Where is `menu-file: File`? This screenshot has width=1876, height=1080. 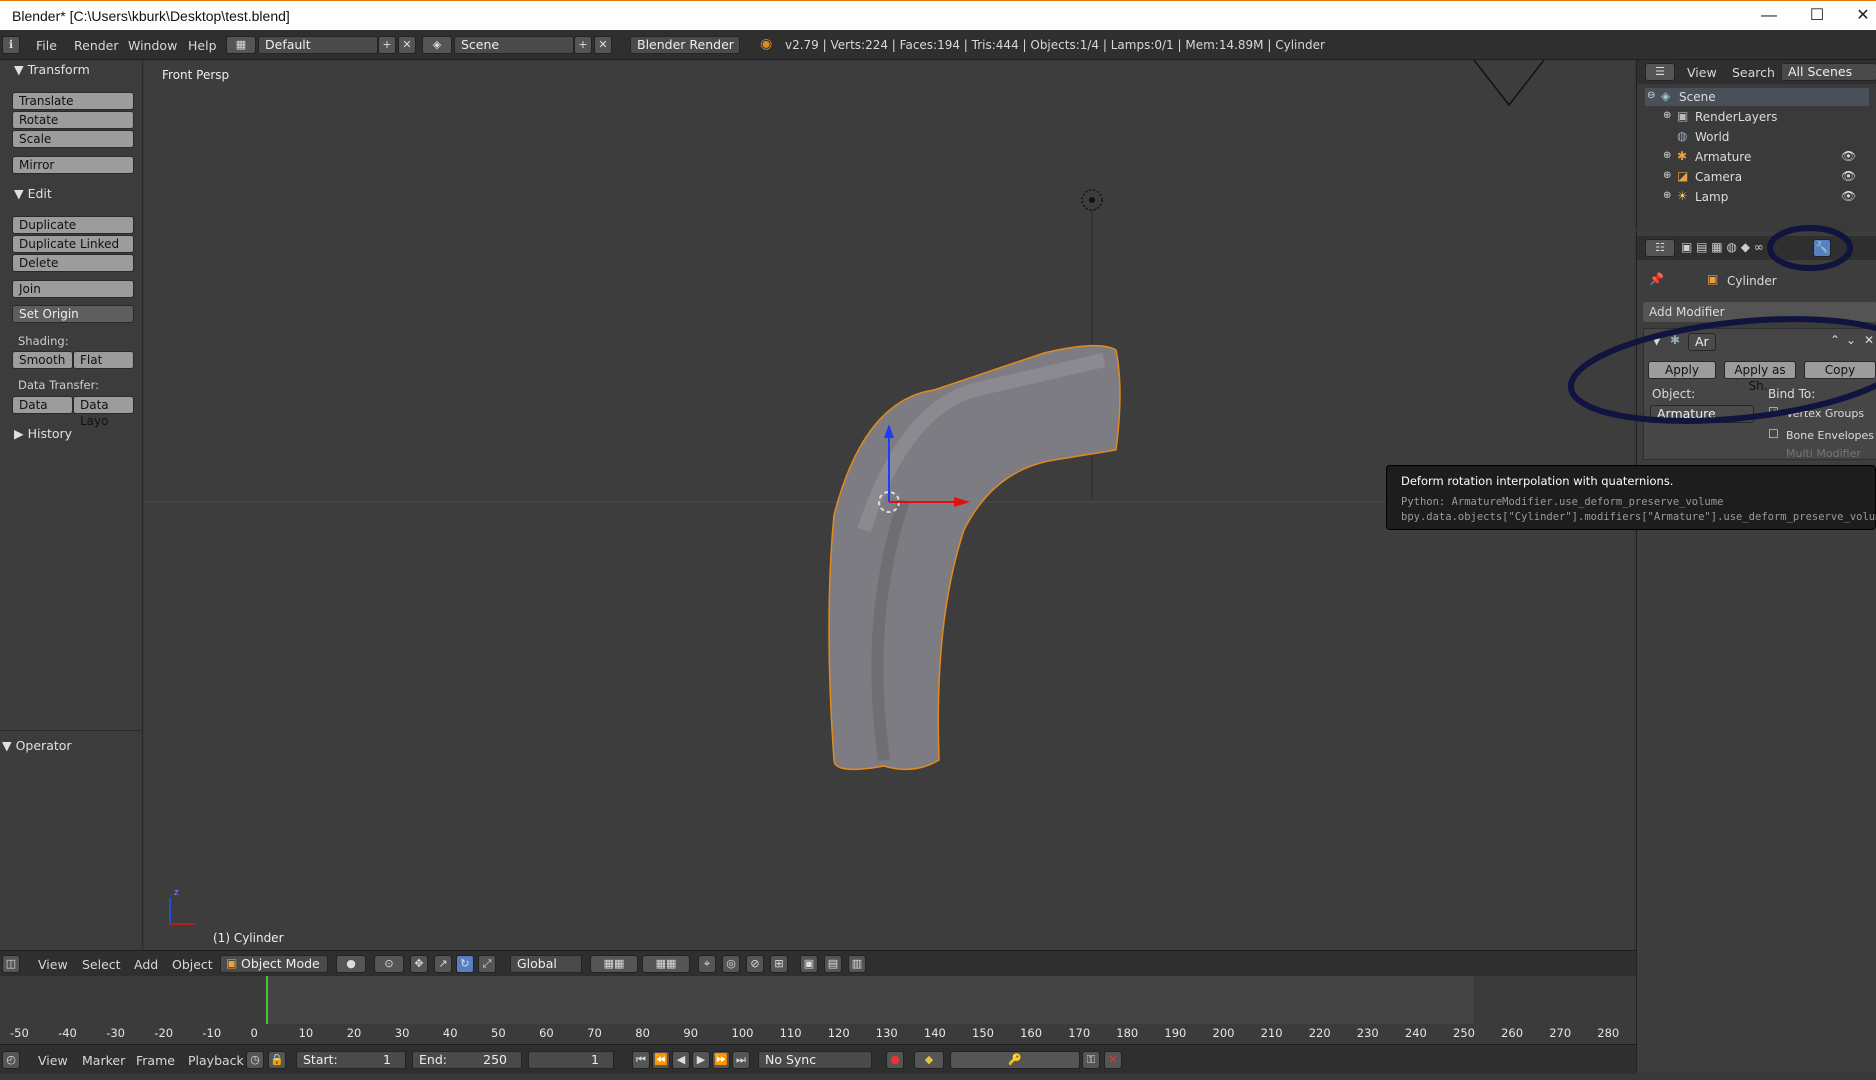
menu-file: File is located at coordinates (46, 45).